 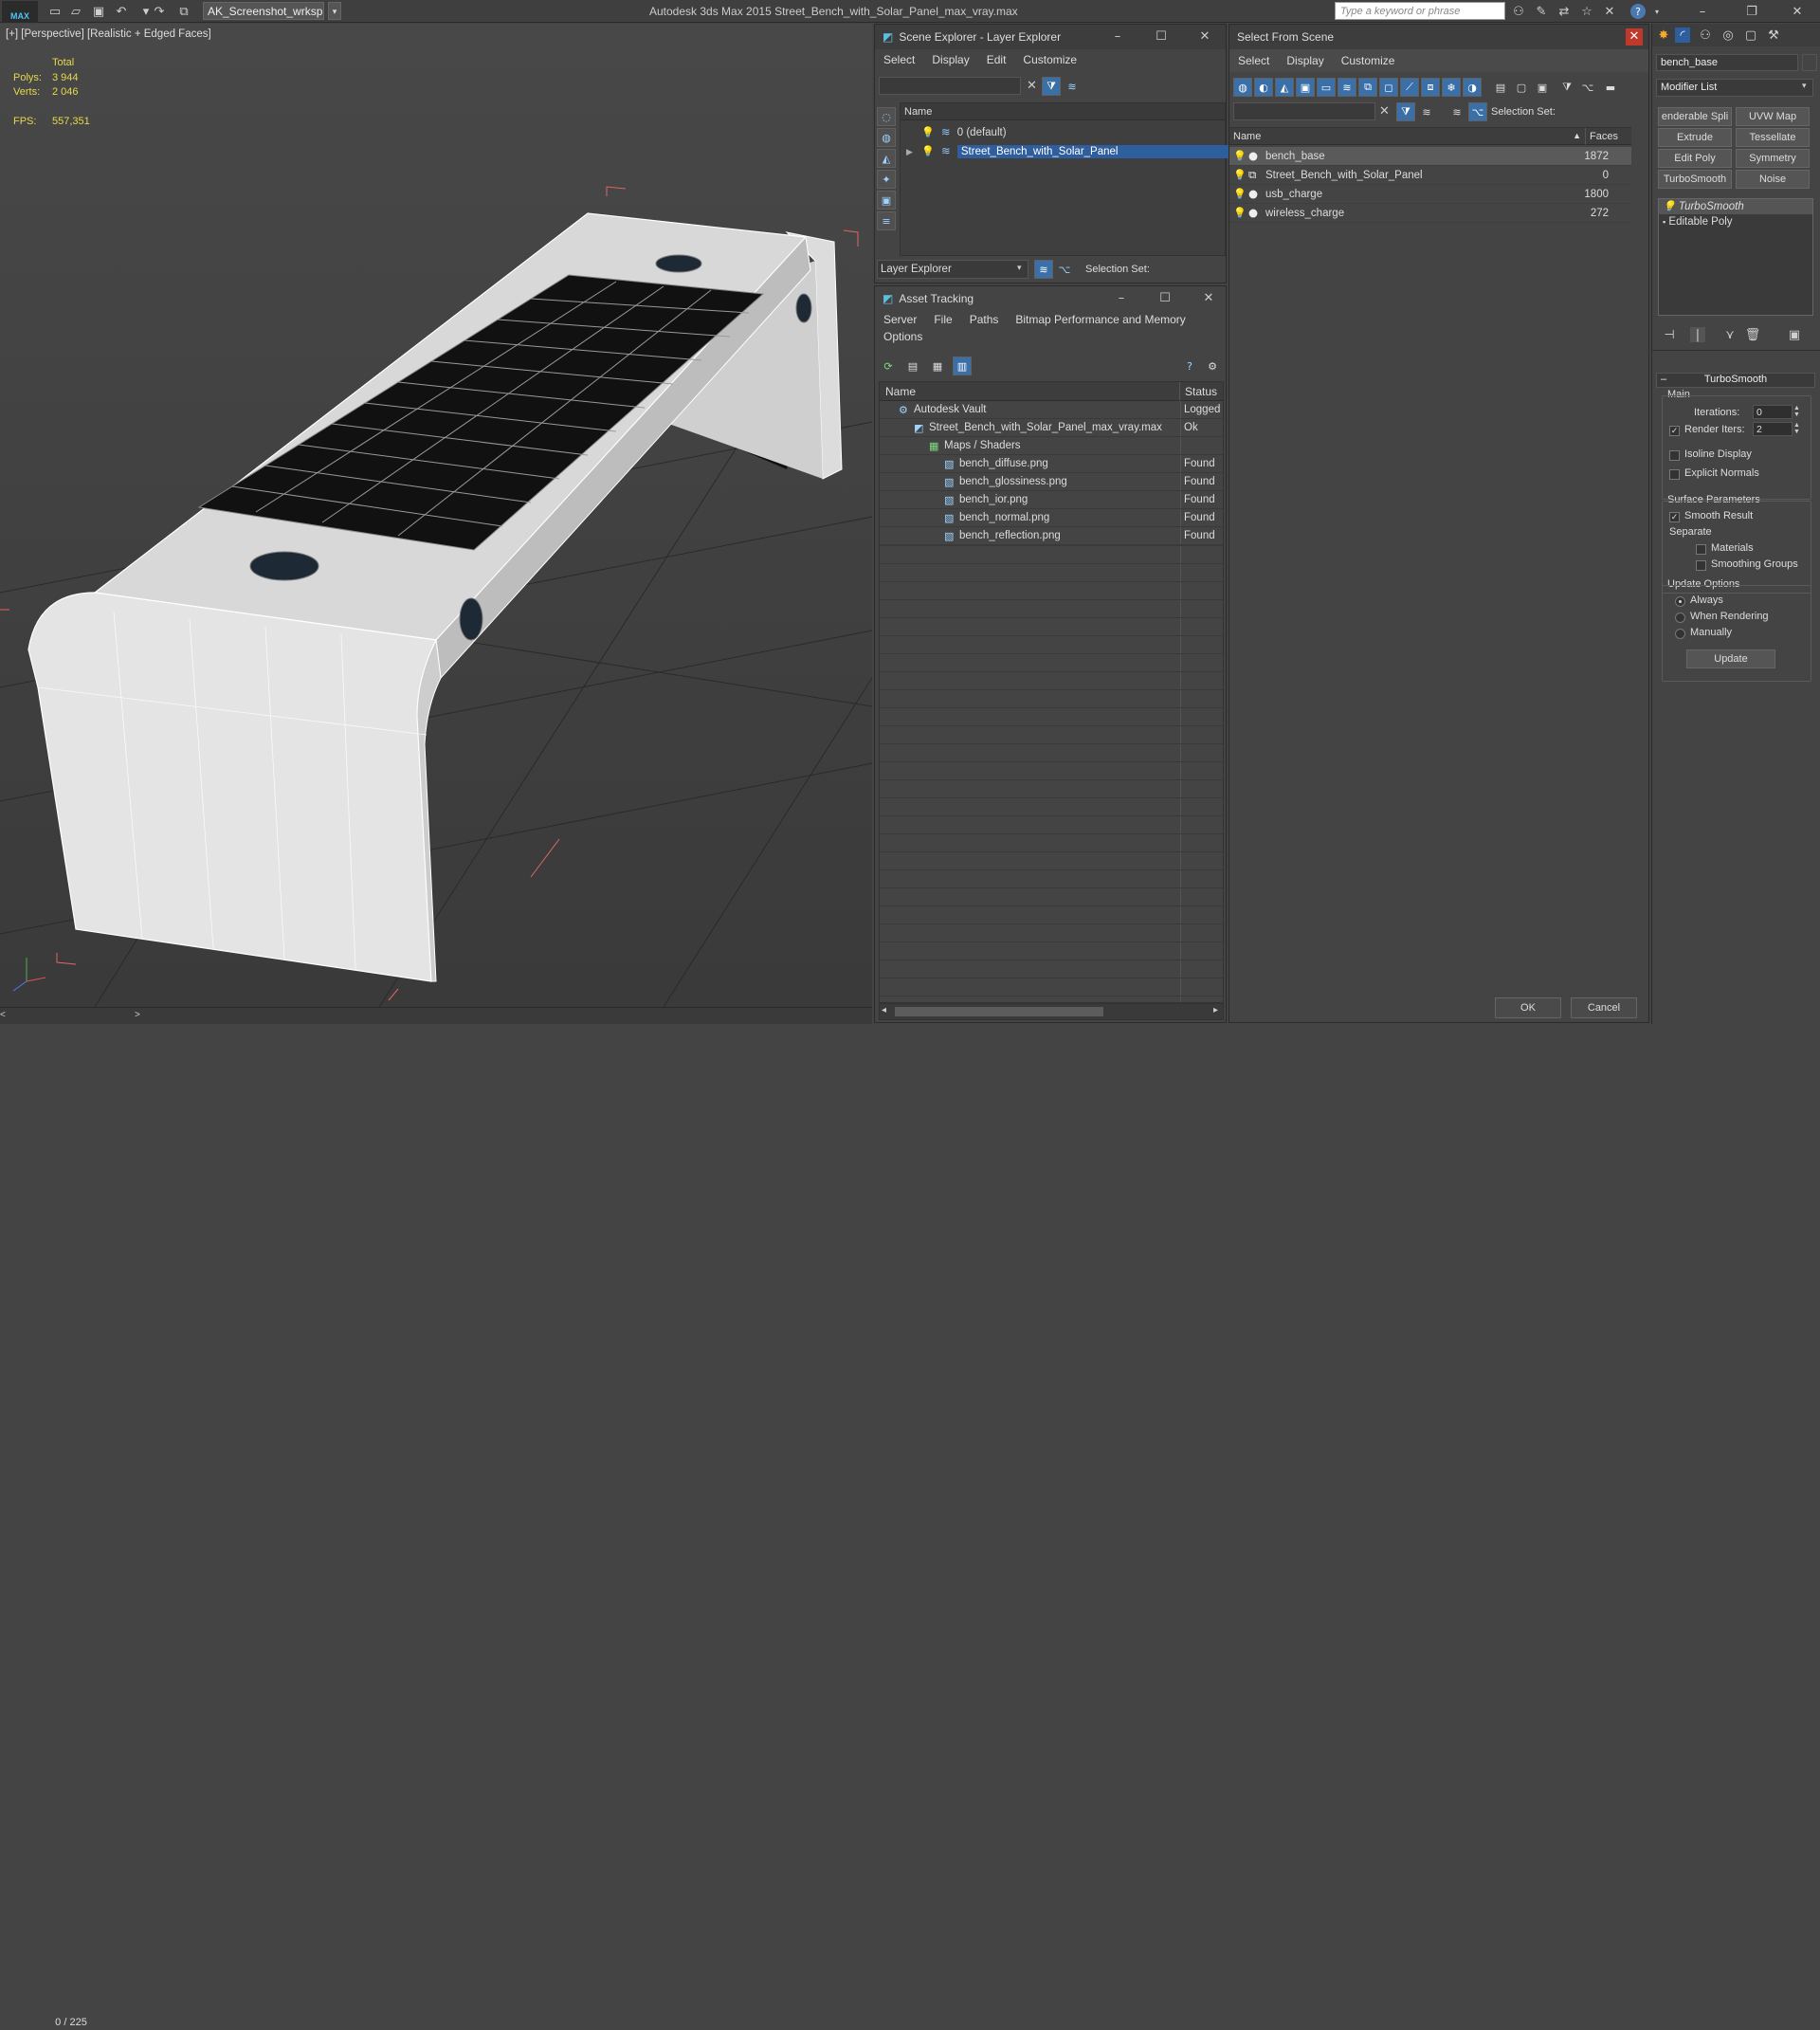 I want to click on display-lights-icon: ✦, so click(x=886, y=179).